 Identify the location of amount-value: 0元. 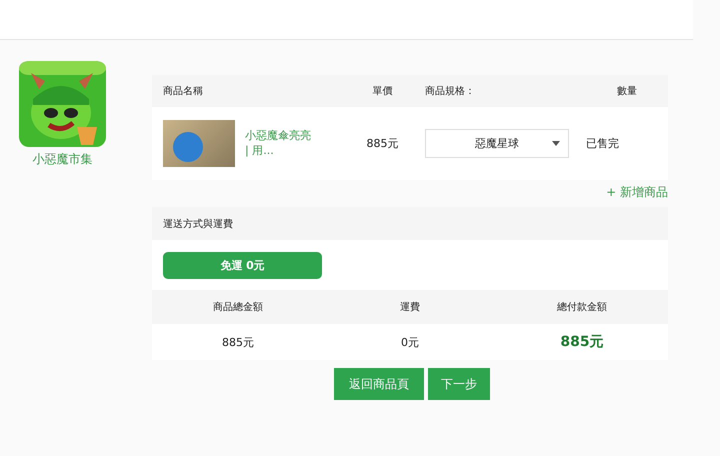
(410, 342).